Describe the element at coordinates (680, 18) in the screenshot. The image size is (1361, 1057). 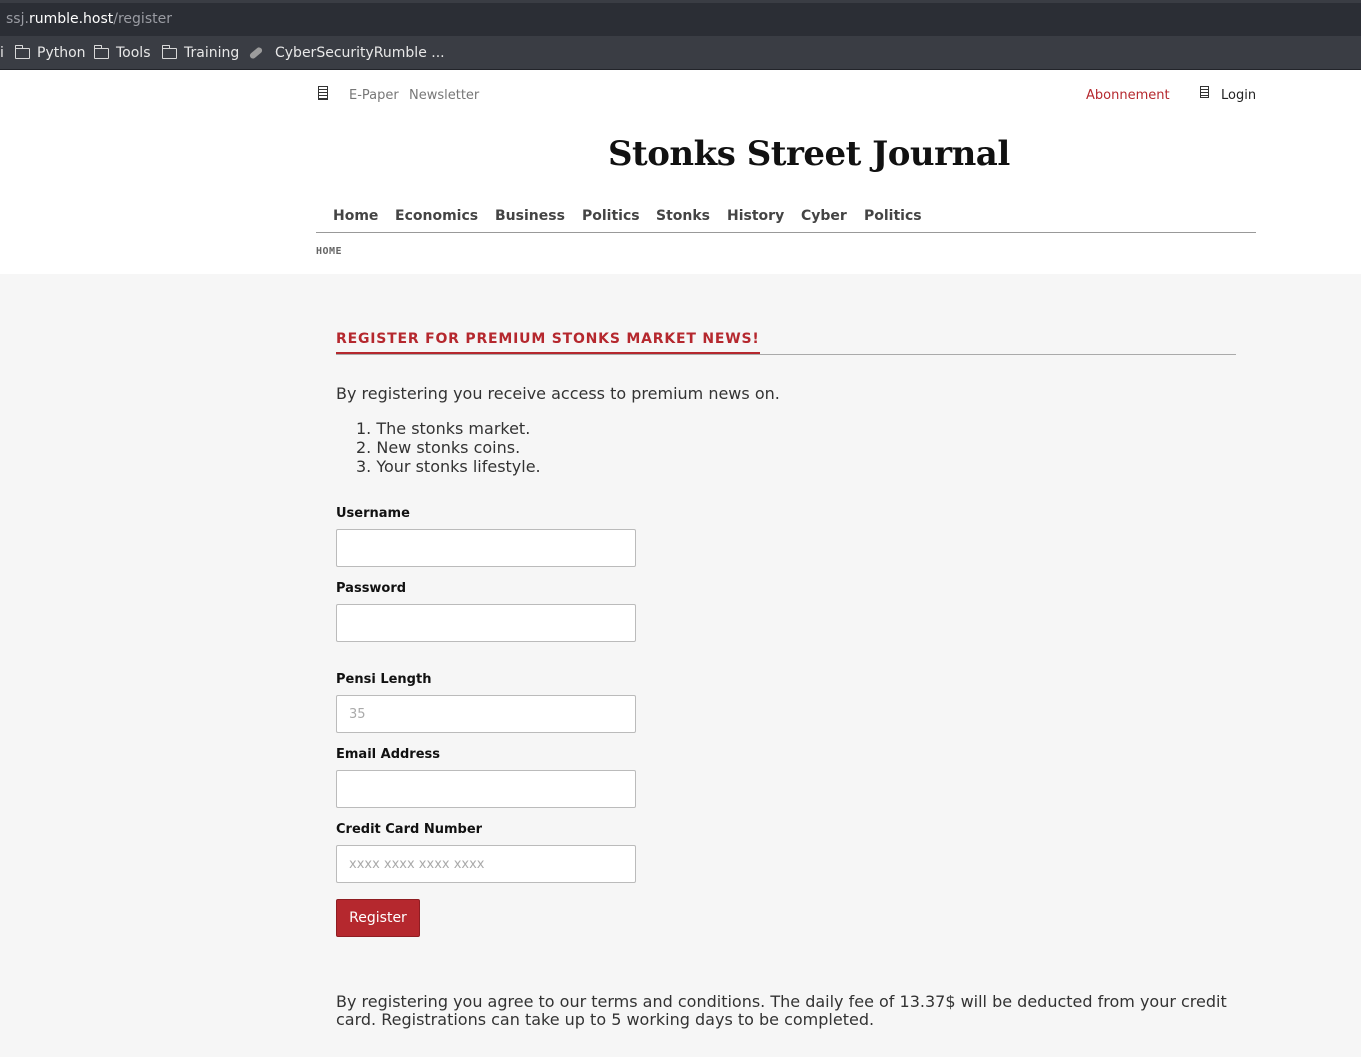
I see `browser-url-bar: ssj.rumble.host/register` at that location.